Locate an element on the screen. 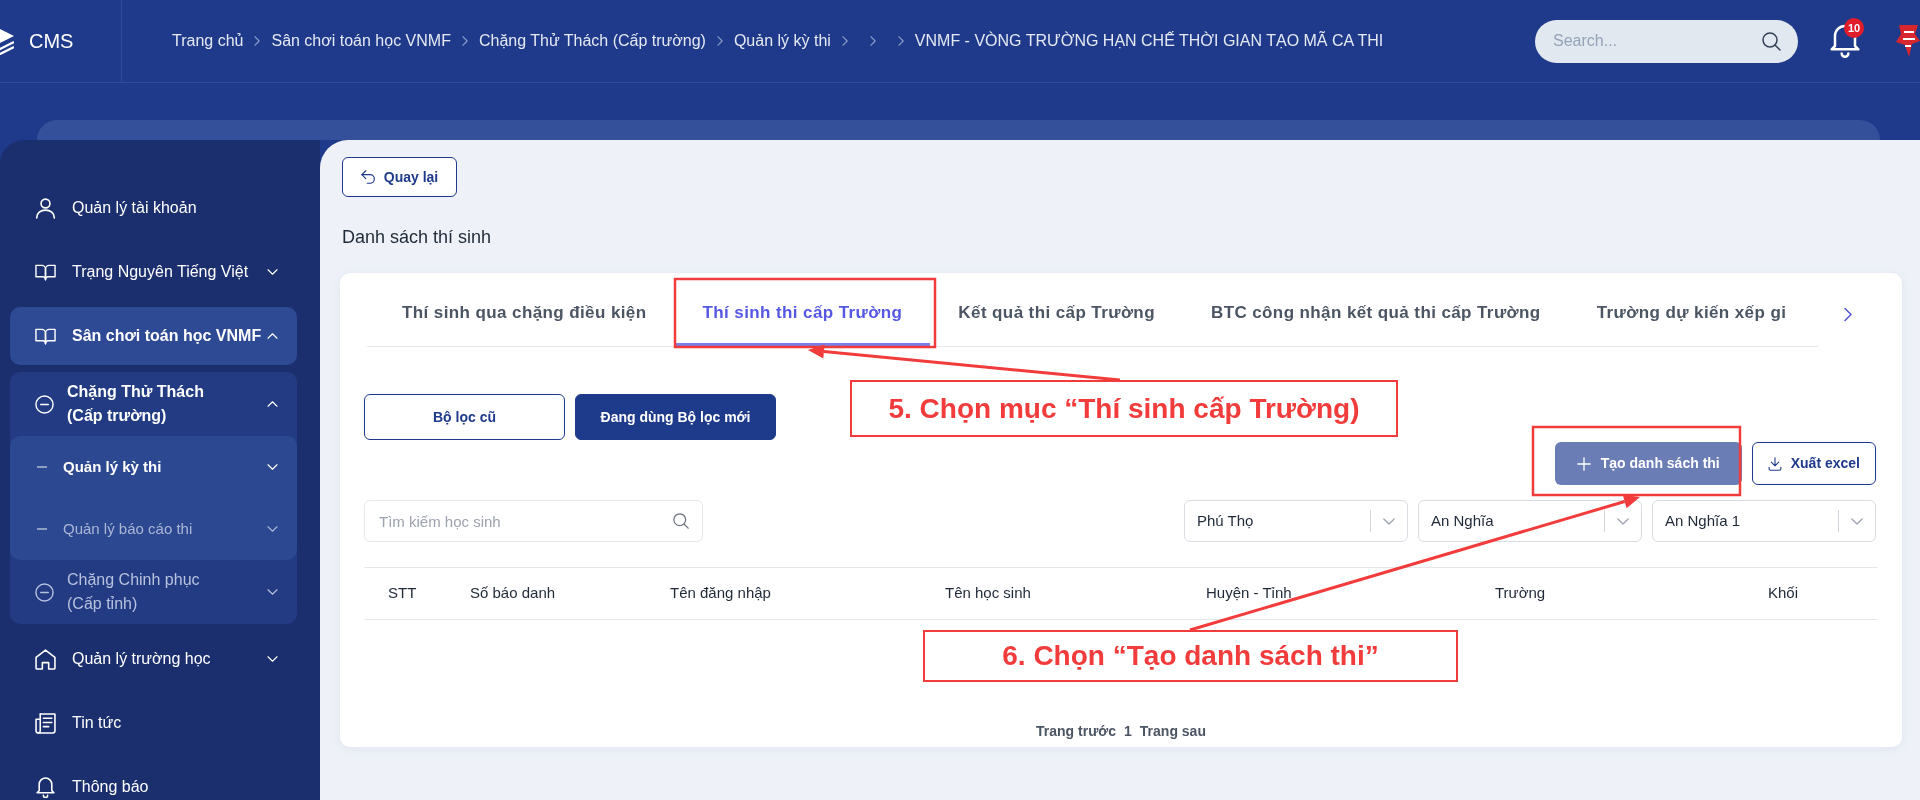  sidebar-item: Quản lý trường học is located at coordinates (153, 659).